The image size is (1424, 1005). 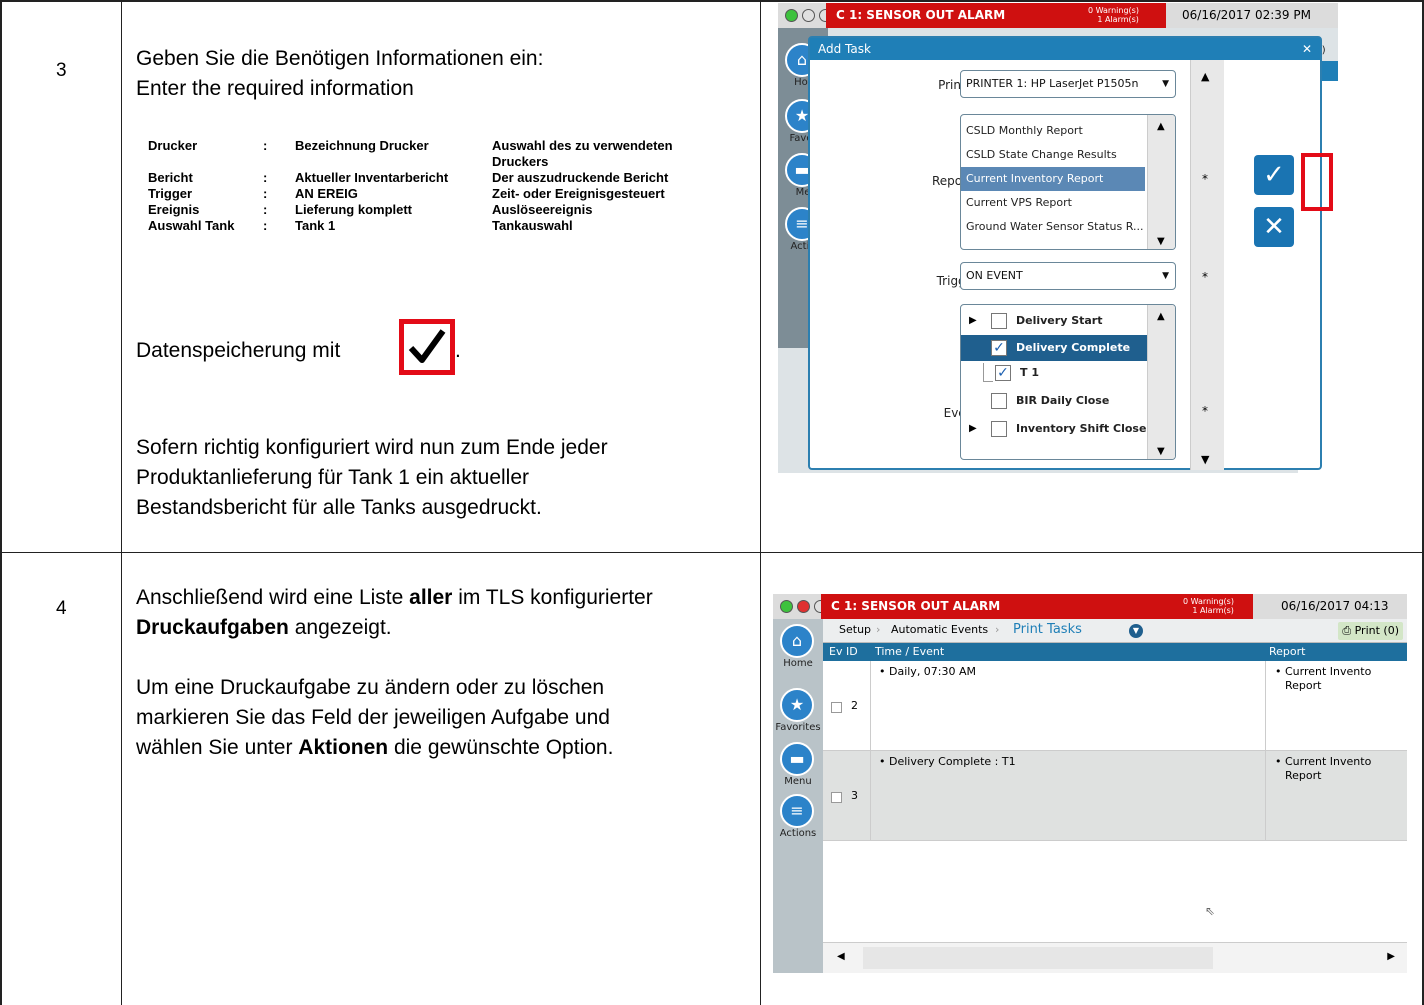 I want to click on tree-scrollbar: ▲ ▼, so click(x=1161, y=382).